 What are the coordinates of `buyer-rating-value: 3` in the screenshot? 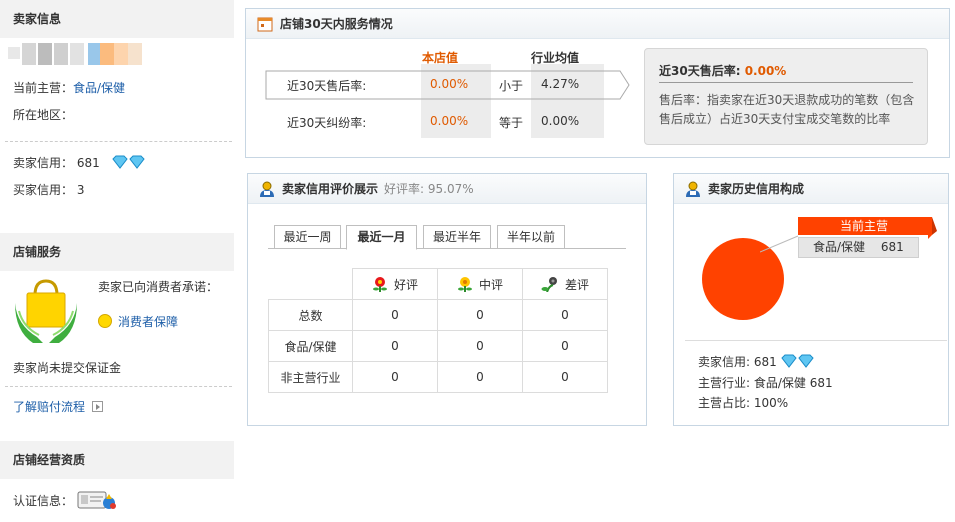 It's located at (80, 190).